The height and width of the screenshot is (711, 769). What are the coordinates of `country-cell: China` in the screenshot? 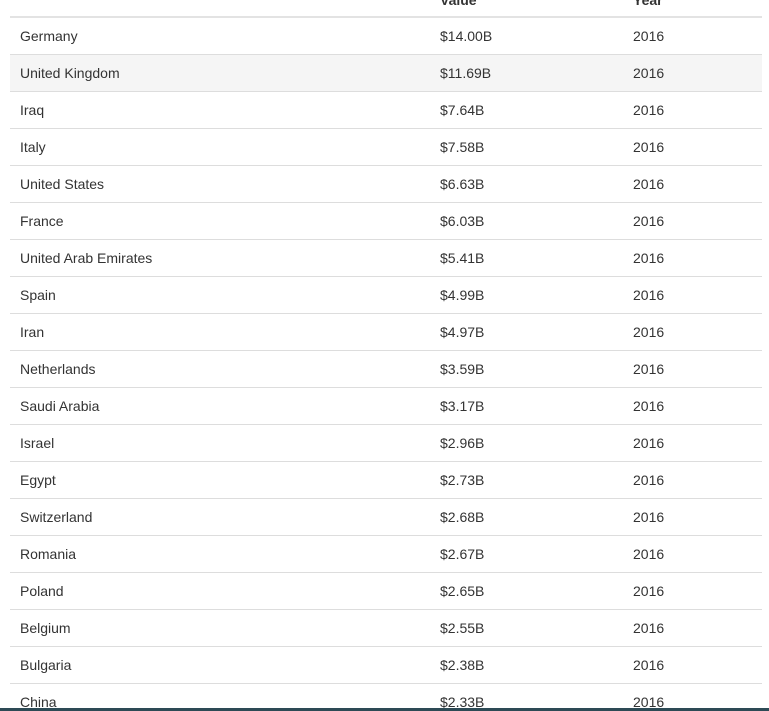 It's located at (38, 702).